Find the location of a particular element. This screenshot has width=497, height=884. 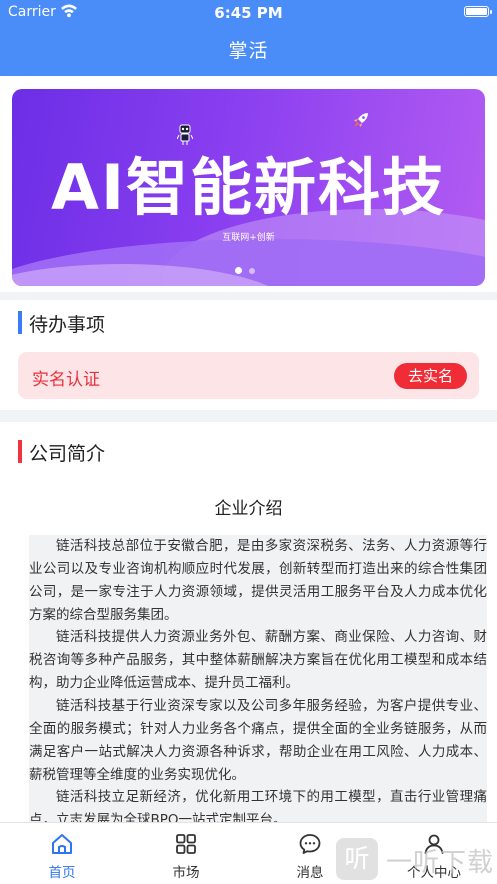

watermark: 听 一听下载 is located at coordinates (416, 860).